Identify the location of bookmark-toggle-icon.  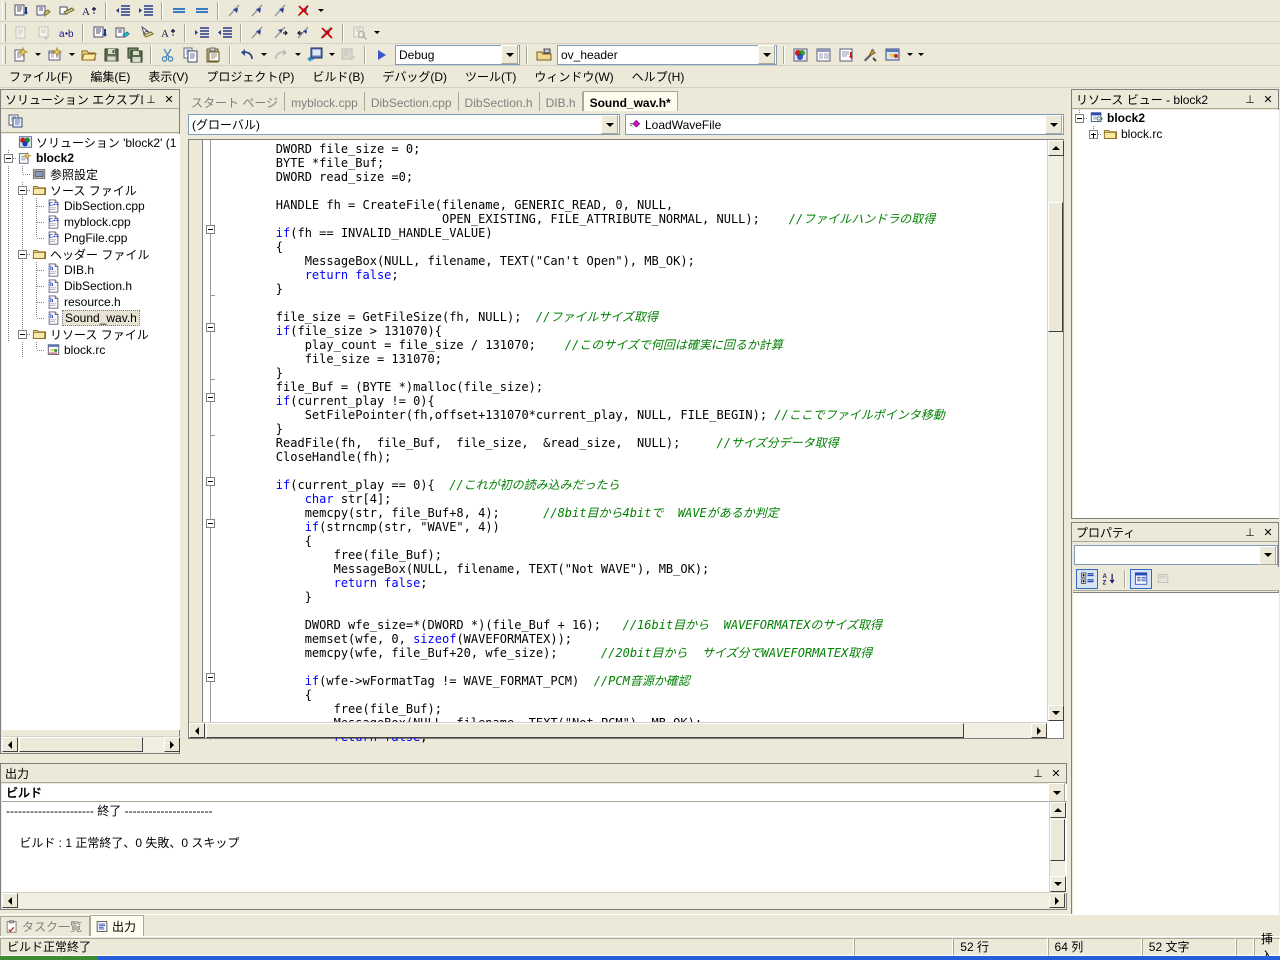
(234, 11).